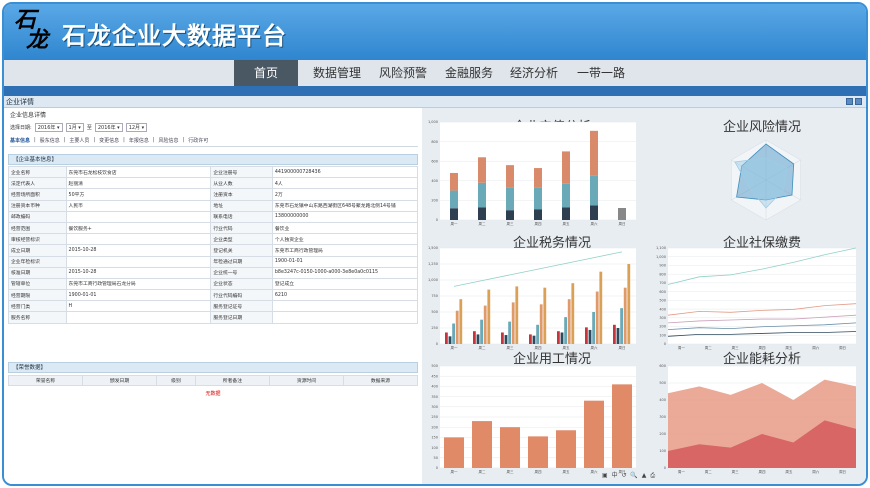 Image resolution: width=870 pixels, height=488 pixels. What do you see at coordinates (662, 366) in the screenshot?
I see `energy-ytick: 600` at bounding box center [662, 366].